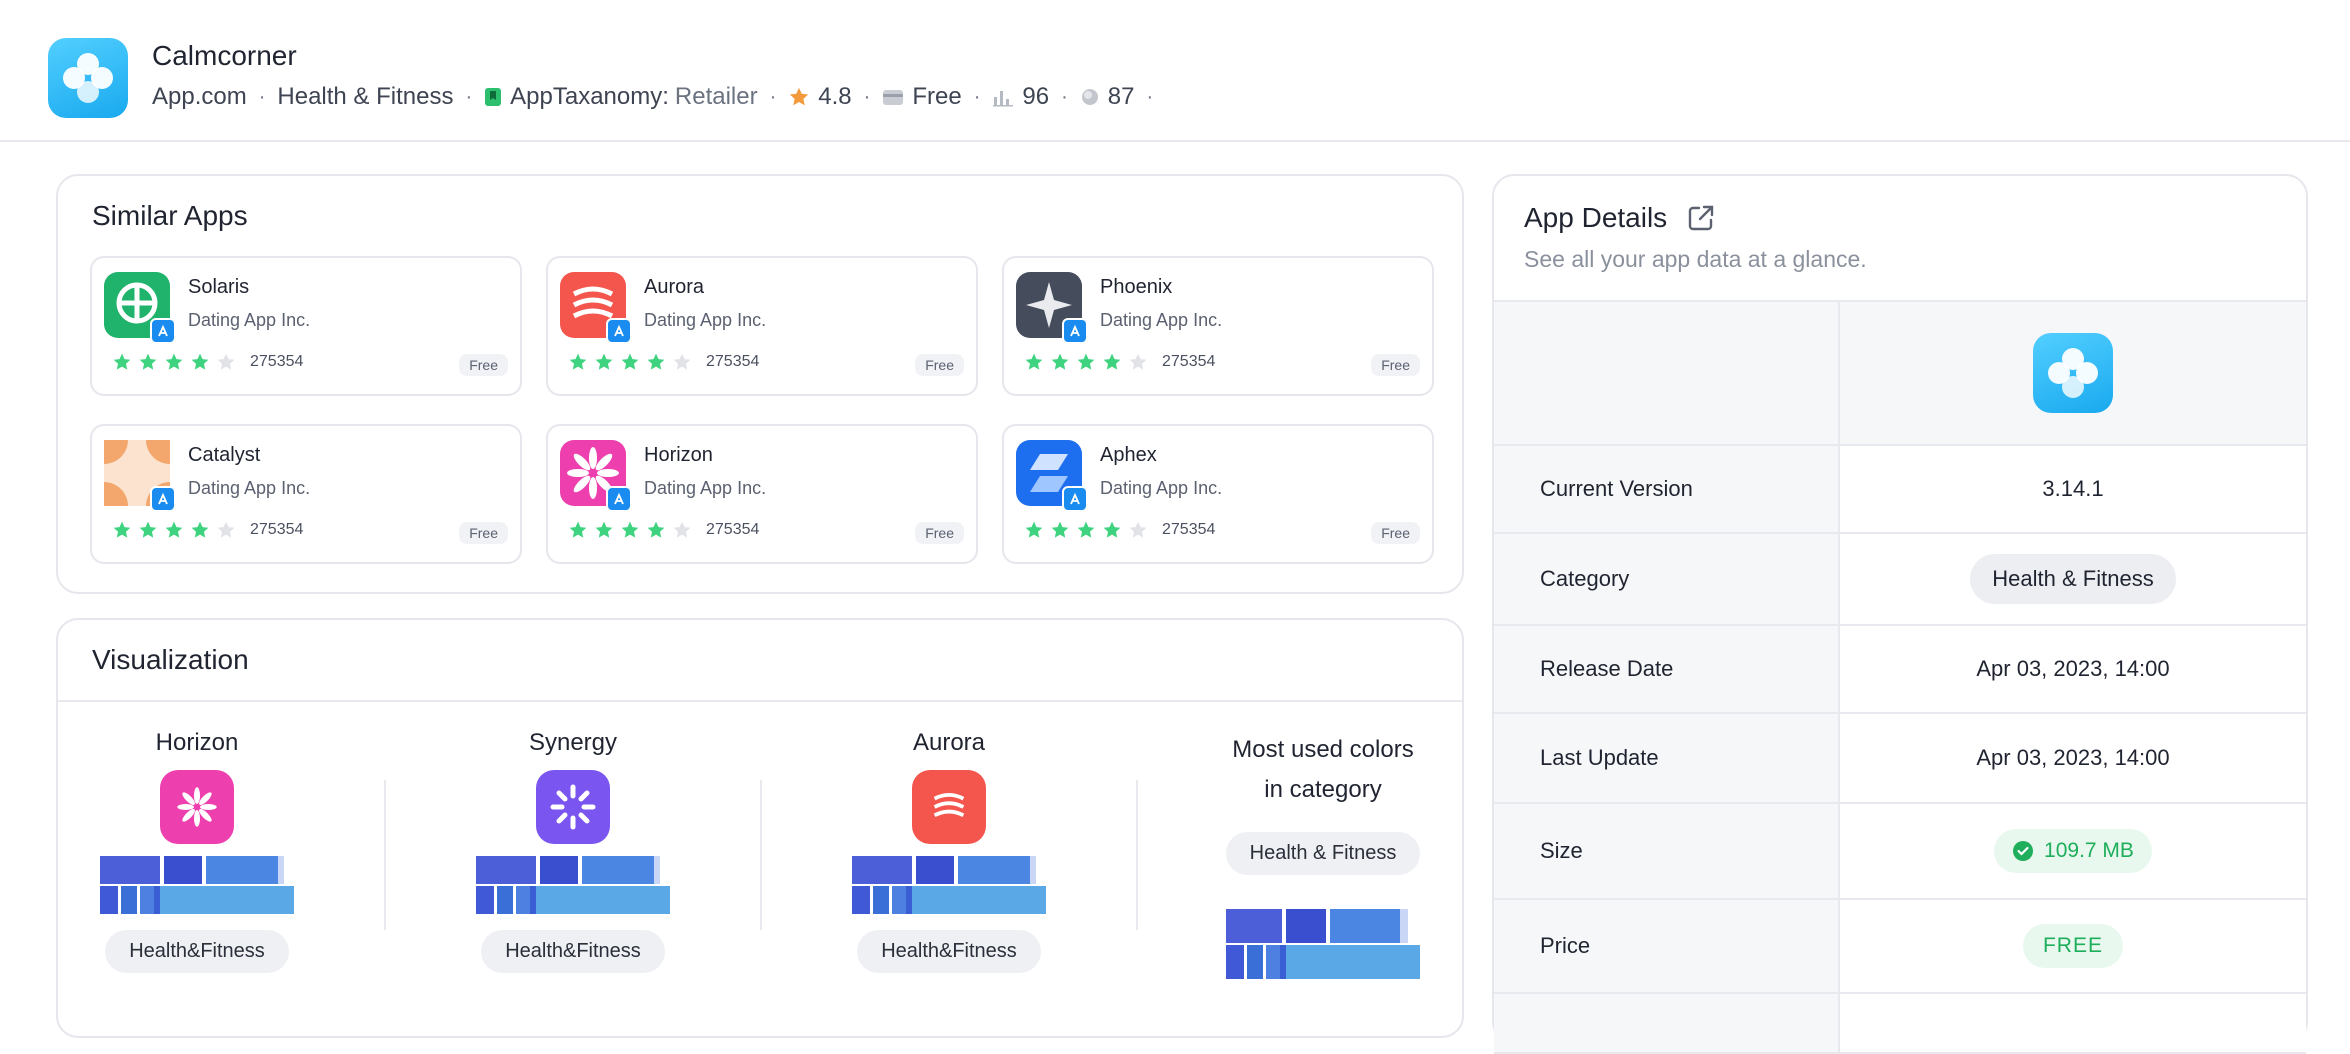 The height and width of the screenshot is (1054, 2350). What do you see at coordinates (1596, 217) in the screenshot?
I see `app-details-title-text: App Details` at bounding box center [1596, 217].